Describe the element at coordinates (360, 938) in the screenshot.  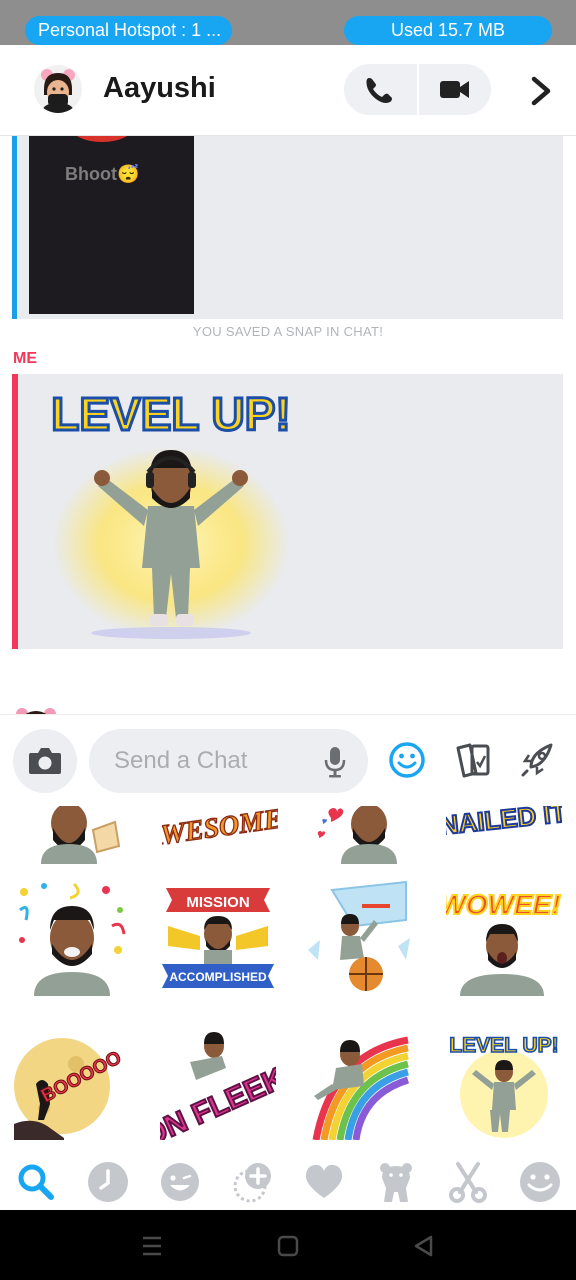
I see `sticker-basketball-dunk` at that location.